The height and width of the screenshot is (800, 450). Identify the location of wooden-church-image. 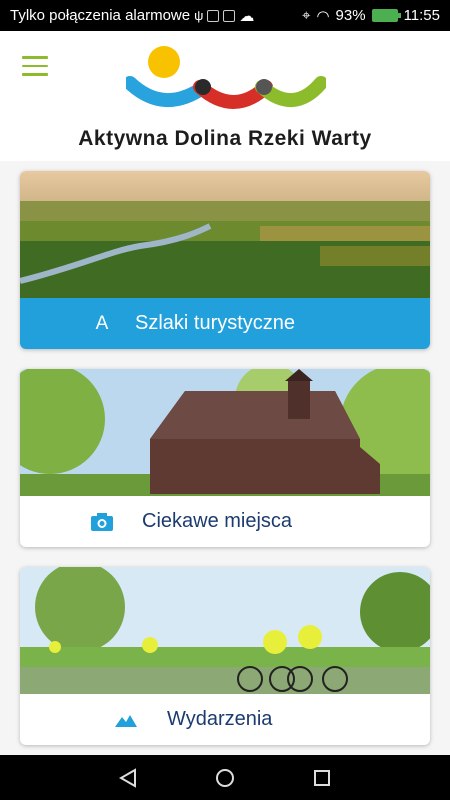
(225, 432).